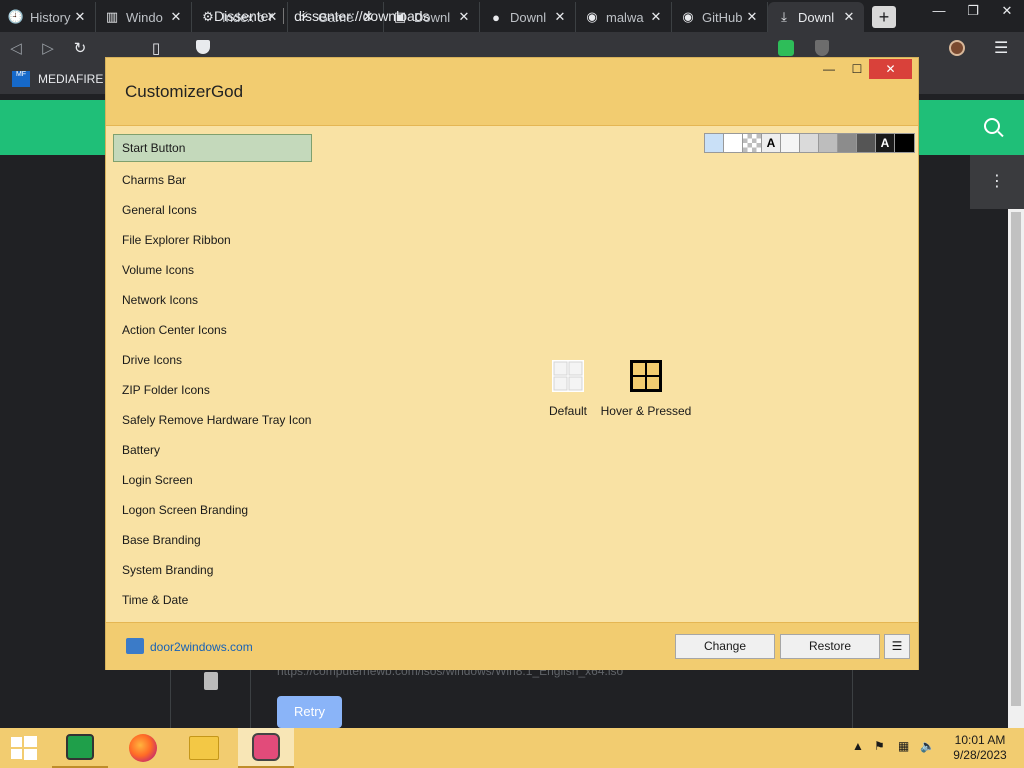  What do you see at coordinates (897, 646) in the screenshot?
I see `app-menu-button: ☰` at bounding box center [897, 646].